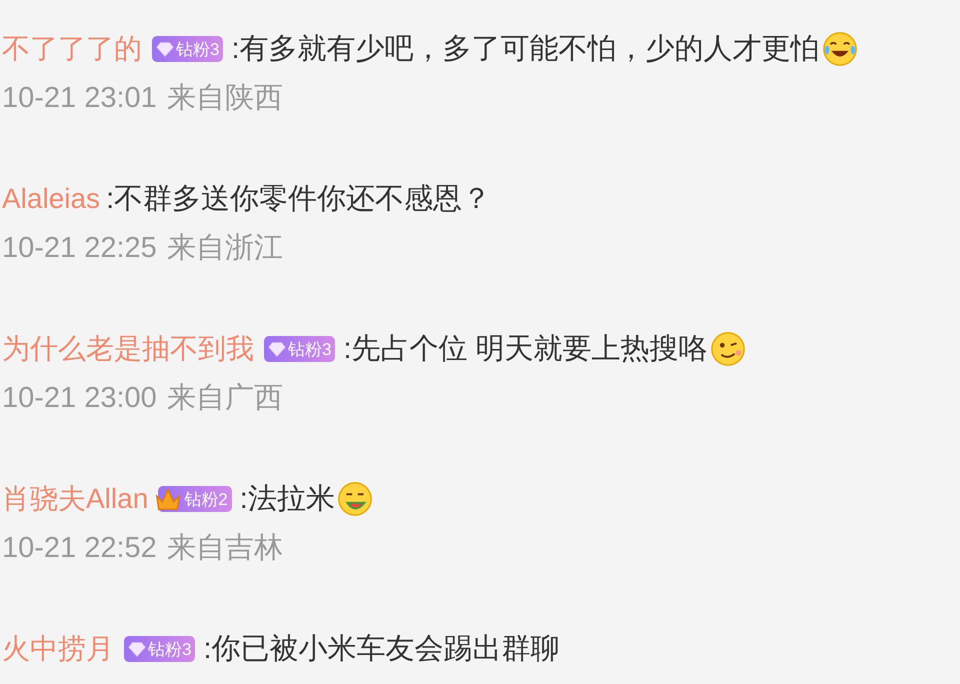 This screenshot has height=684, width=960. Describe the element at coordinates (525, 349) in the screenshot. I see `comment-text: :先占个位 明天就要上热搜咯` at that location.